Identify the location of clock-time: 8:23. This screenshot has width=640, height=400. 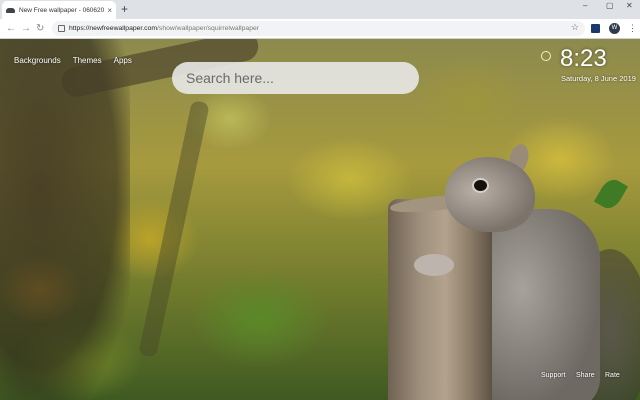
(583, 58).